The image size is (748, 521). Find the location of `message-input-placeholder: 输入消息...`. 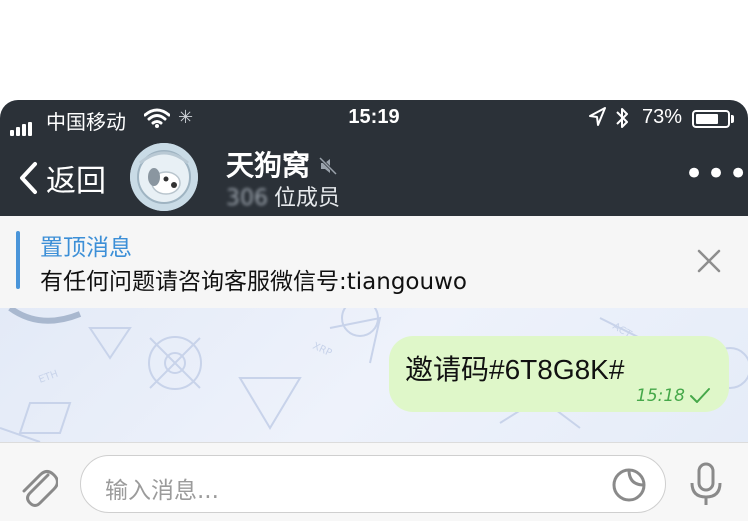

message-input-placeholder: 输入消息... is located at coordinates (162, 491).